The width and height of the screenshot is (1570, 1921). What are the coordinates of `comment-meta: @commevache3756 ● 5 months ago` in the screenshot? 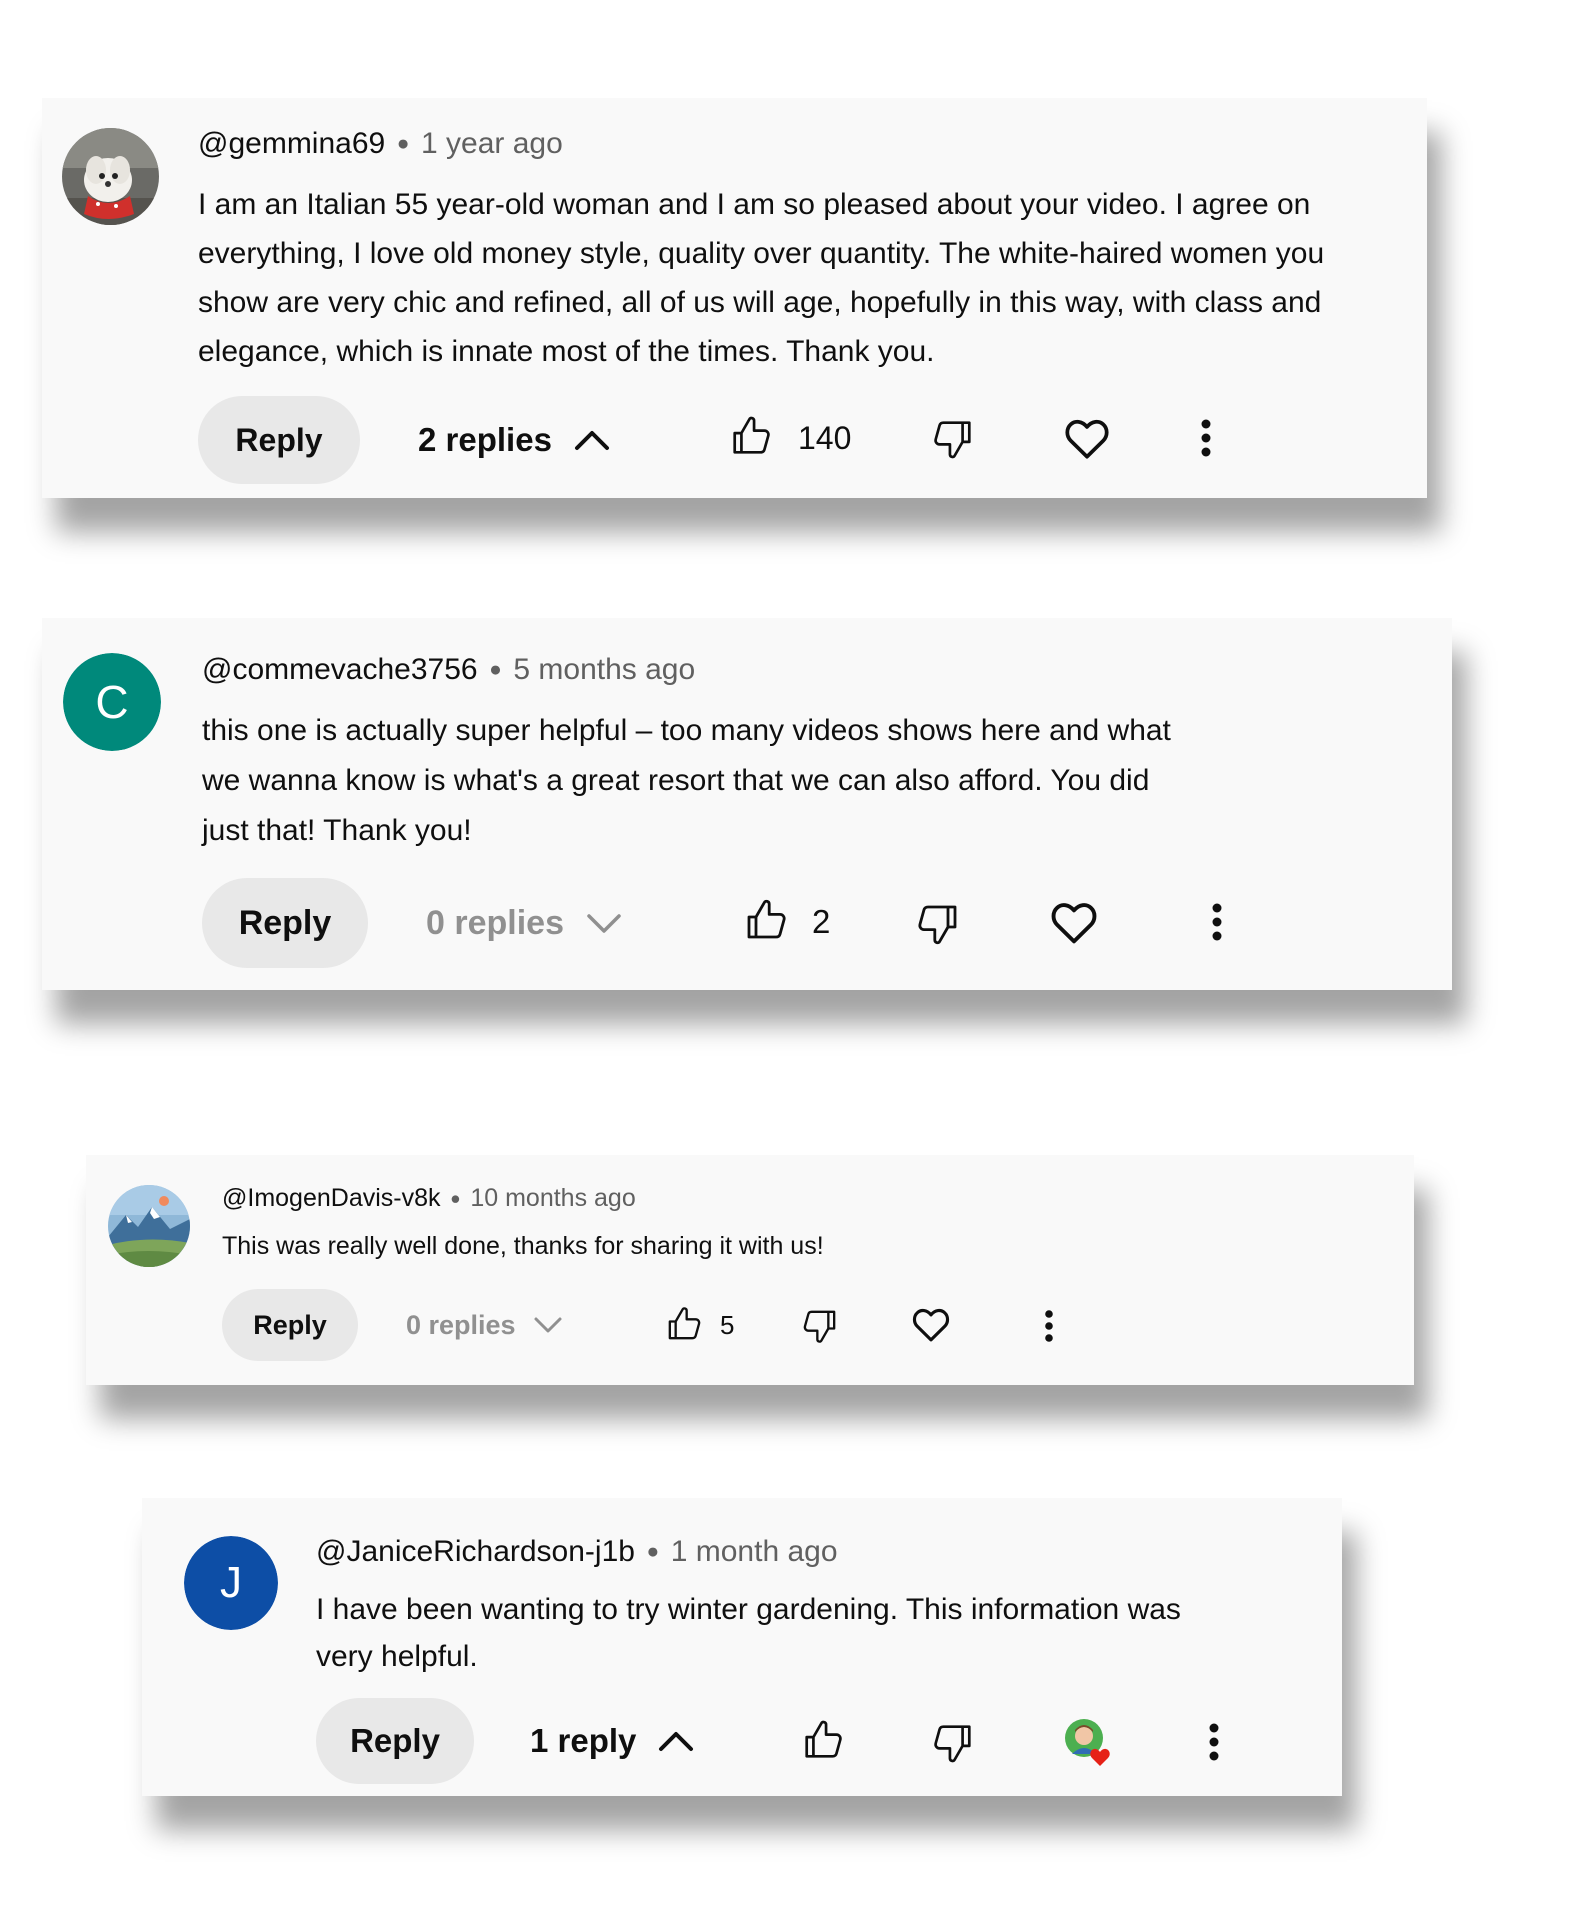 It's located at (448, 670).